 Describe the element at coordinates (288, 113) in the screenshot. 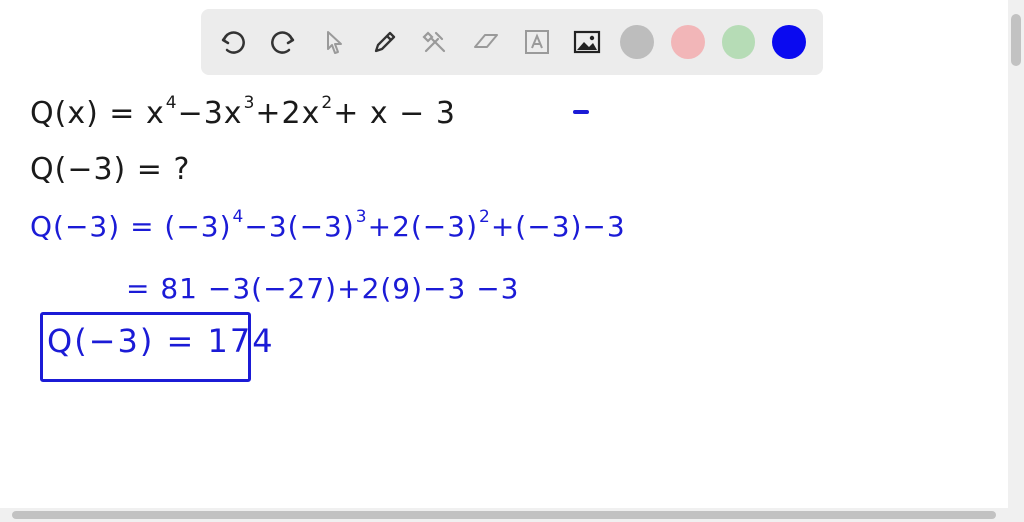

I see `text: +2x` at that location.